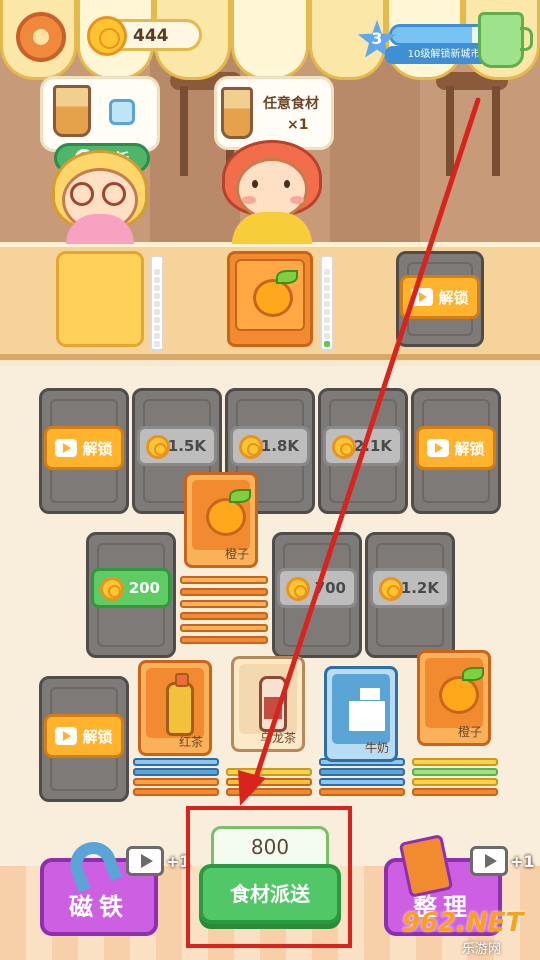 The width and height of the screenshot is (540, 960). I want to click on level-progress-fill, so click(432, 35).